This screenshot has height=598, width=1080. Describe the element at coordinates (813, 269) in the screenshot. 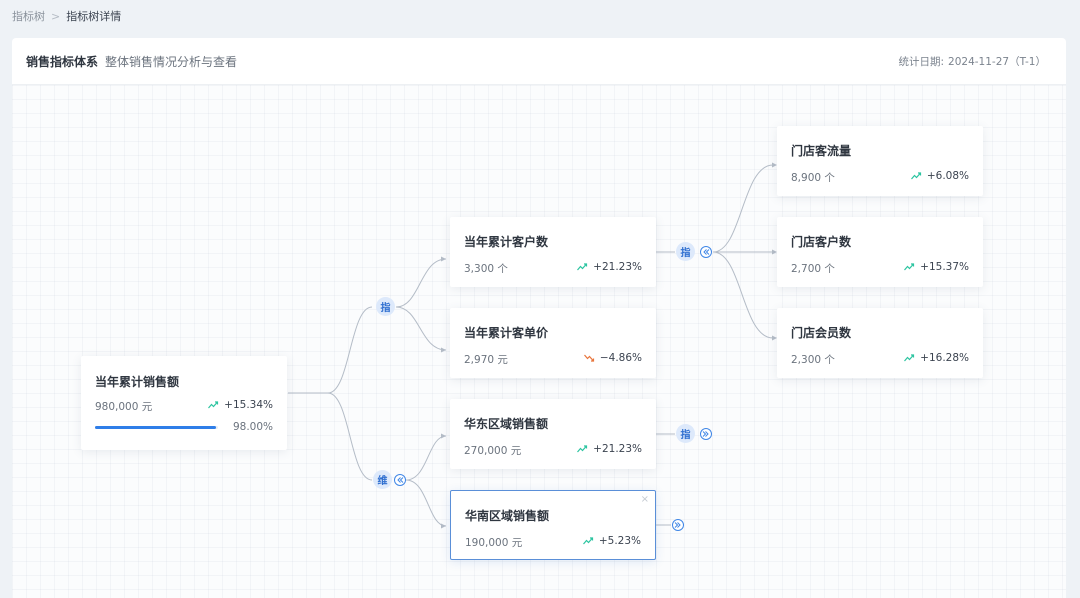

I see `node-value: 2,700 个` at that location.